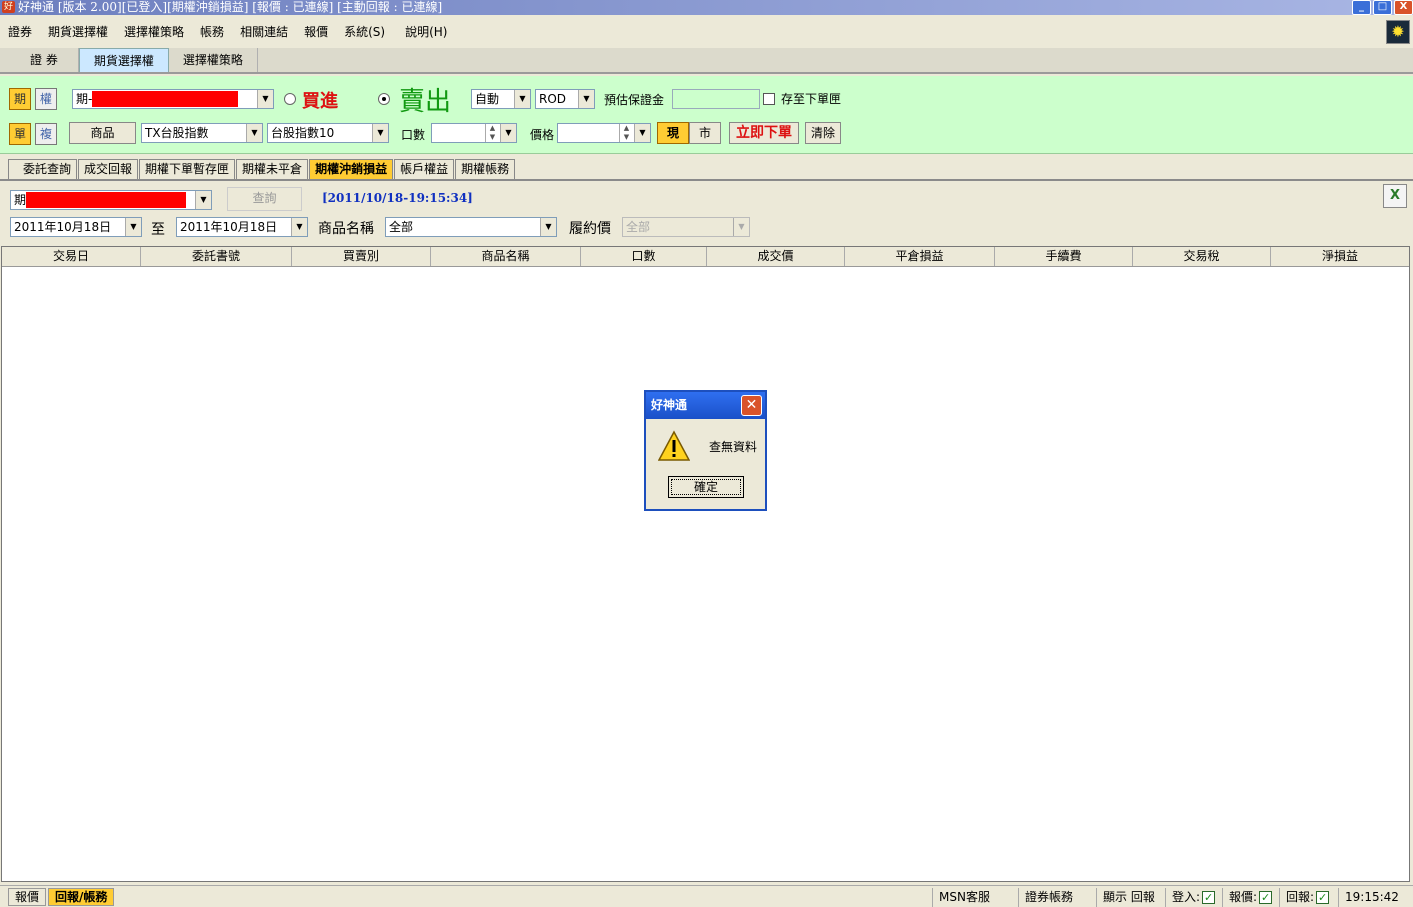 Image resolution: width=1413 pixels, height=907 pixels. I want to click on login-check-icon: ✓, so click(1209, 897).